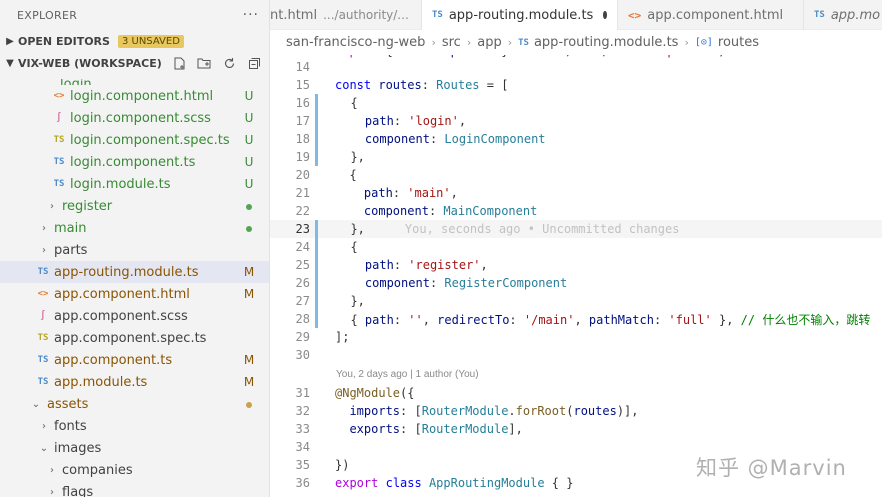 Image resolution: width=882 pixels, height=497 pixels. I want to click on line-number: 22, so click(302, 211).